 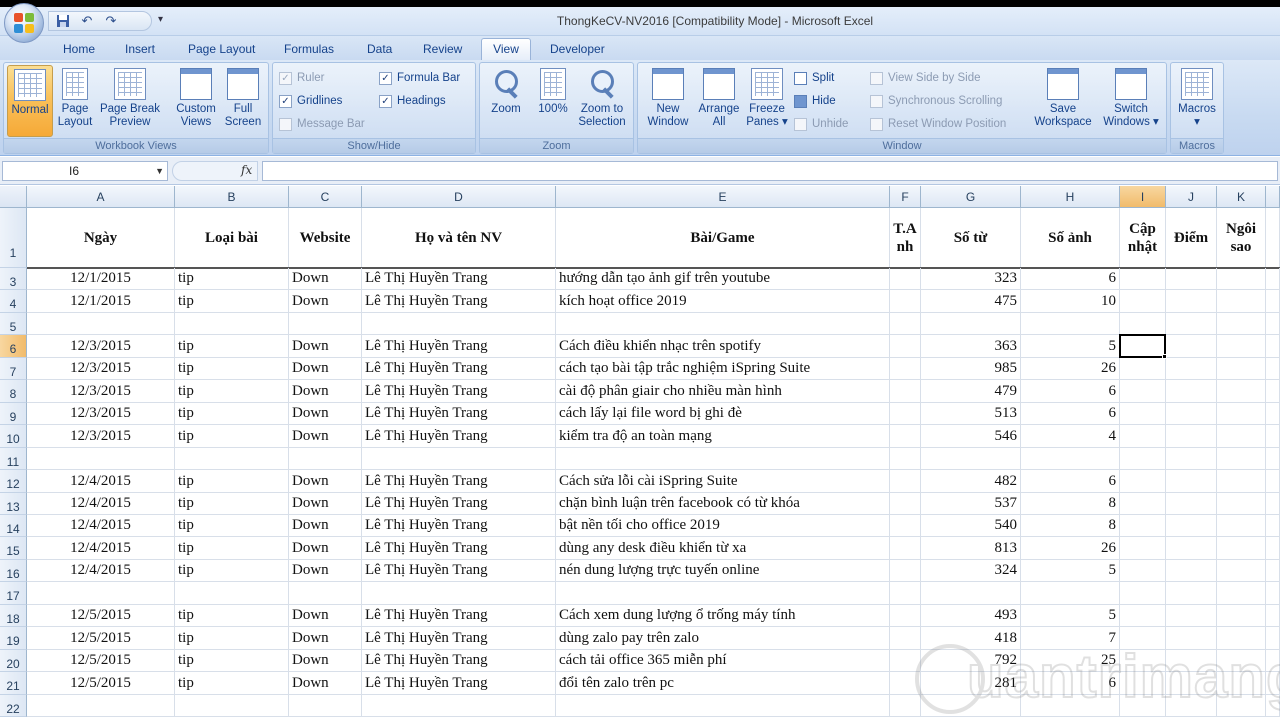 What do you see at coordinates (1191, 238) in the screenshot?
I see `header-cell: Điểm` at bounding box center [1191, 238].